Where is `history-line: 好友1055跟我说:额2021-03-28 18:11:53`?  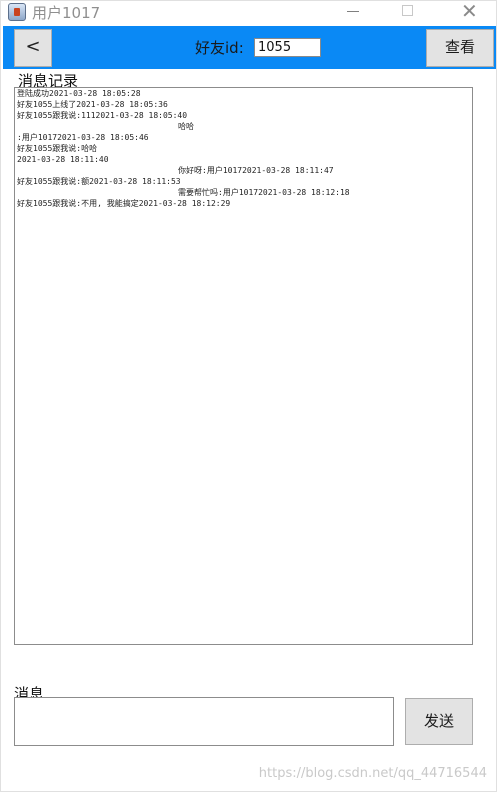
history-line: 好友1055跟我说:额2021-03-28 18:11:53 is located at coordinates (99, 181).